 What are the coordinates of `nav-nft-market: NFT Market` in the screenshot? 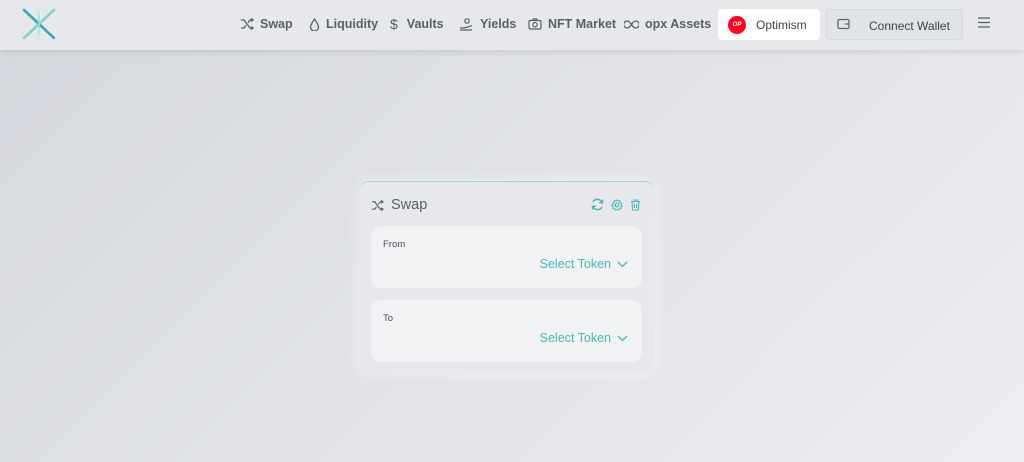 It's located at (572, 24).